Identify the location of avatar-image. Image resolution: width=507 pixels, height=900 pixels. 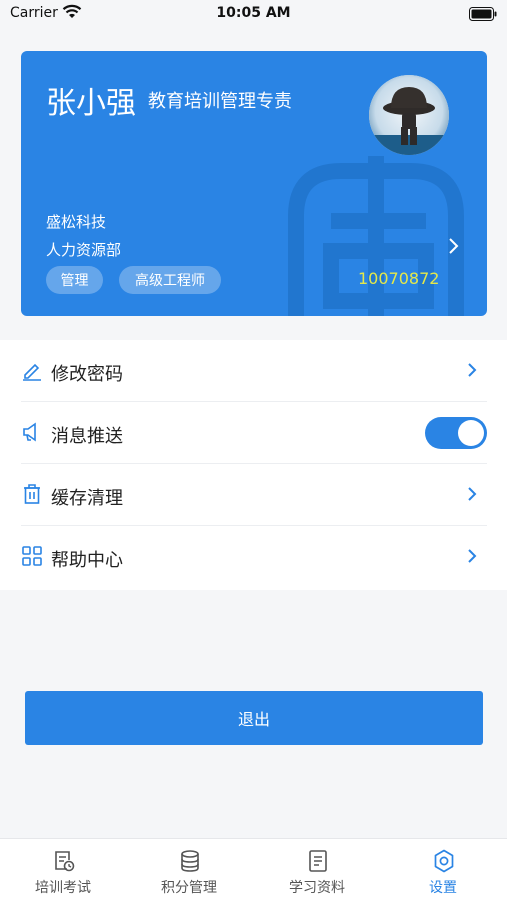
(409, 115).